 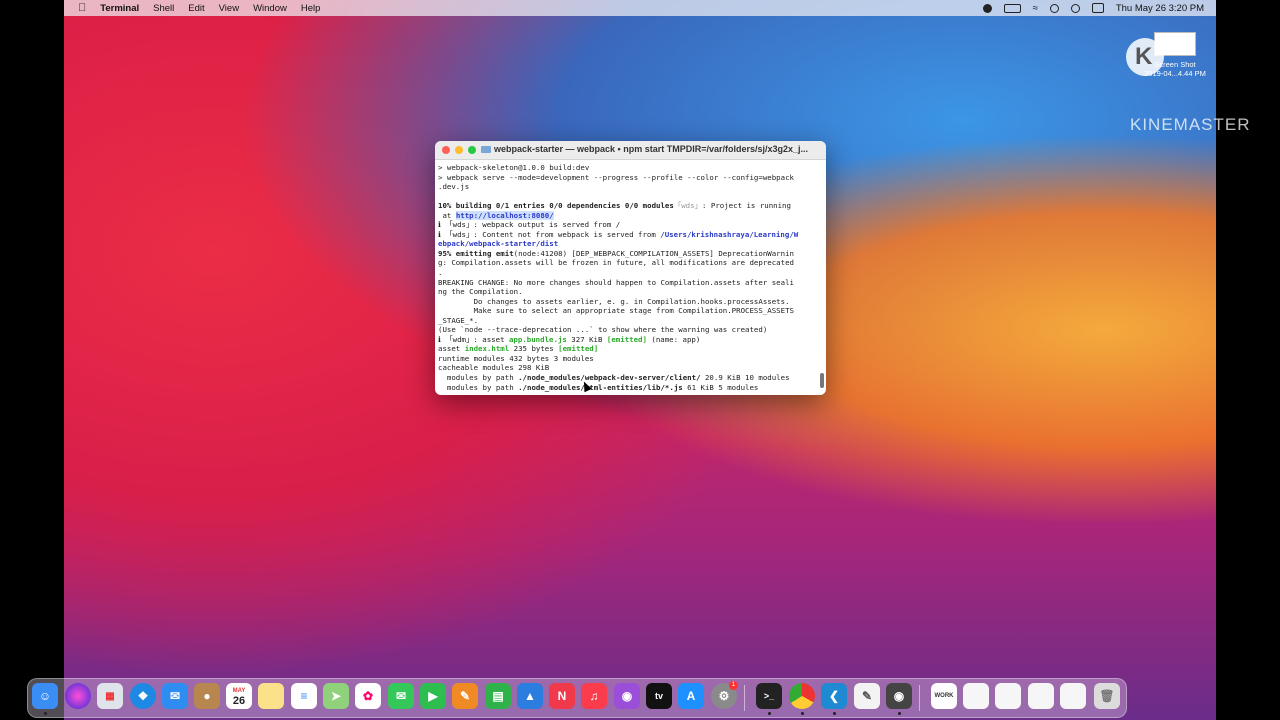 I want to click on terminal-line: _STAGE_*., so click(x=458, y=320).